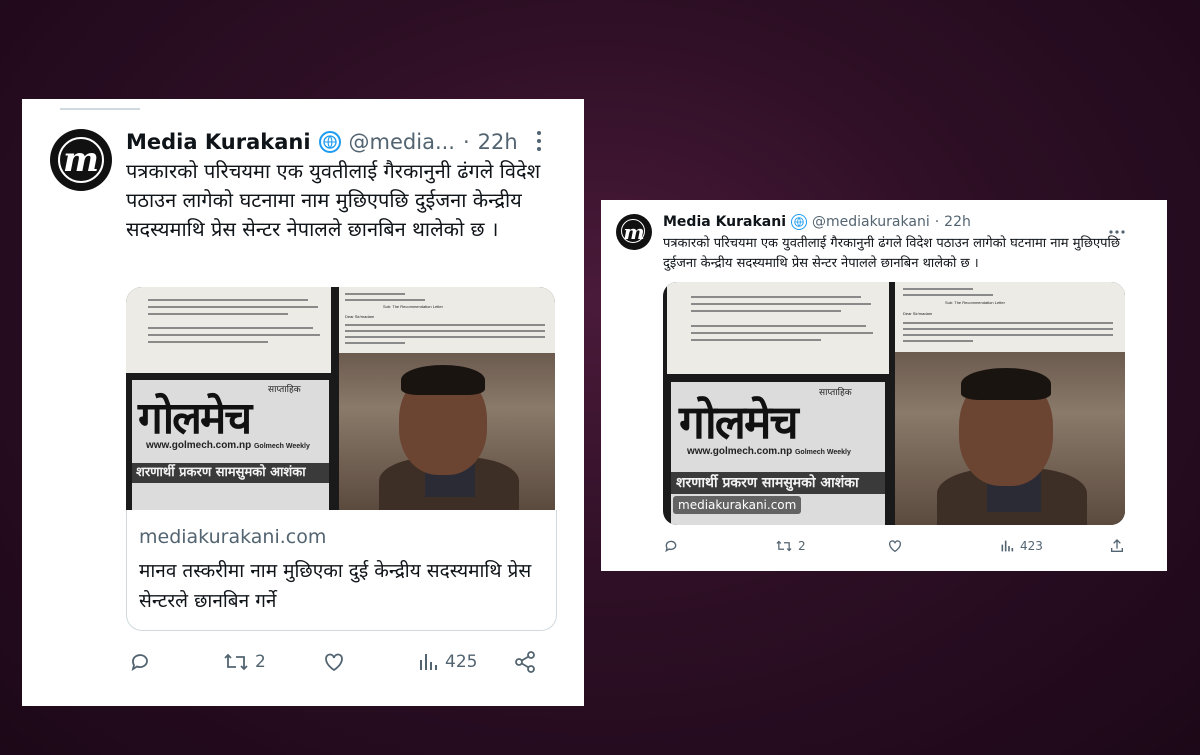 The height and width of the screenshot is (755, 1200). What do you see at coordinates (100, 109) in the screenshot?
I see `divider` at bounding box center [100, 109].